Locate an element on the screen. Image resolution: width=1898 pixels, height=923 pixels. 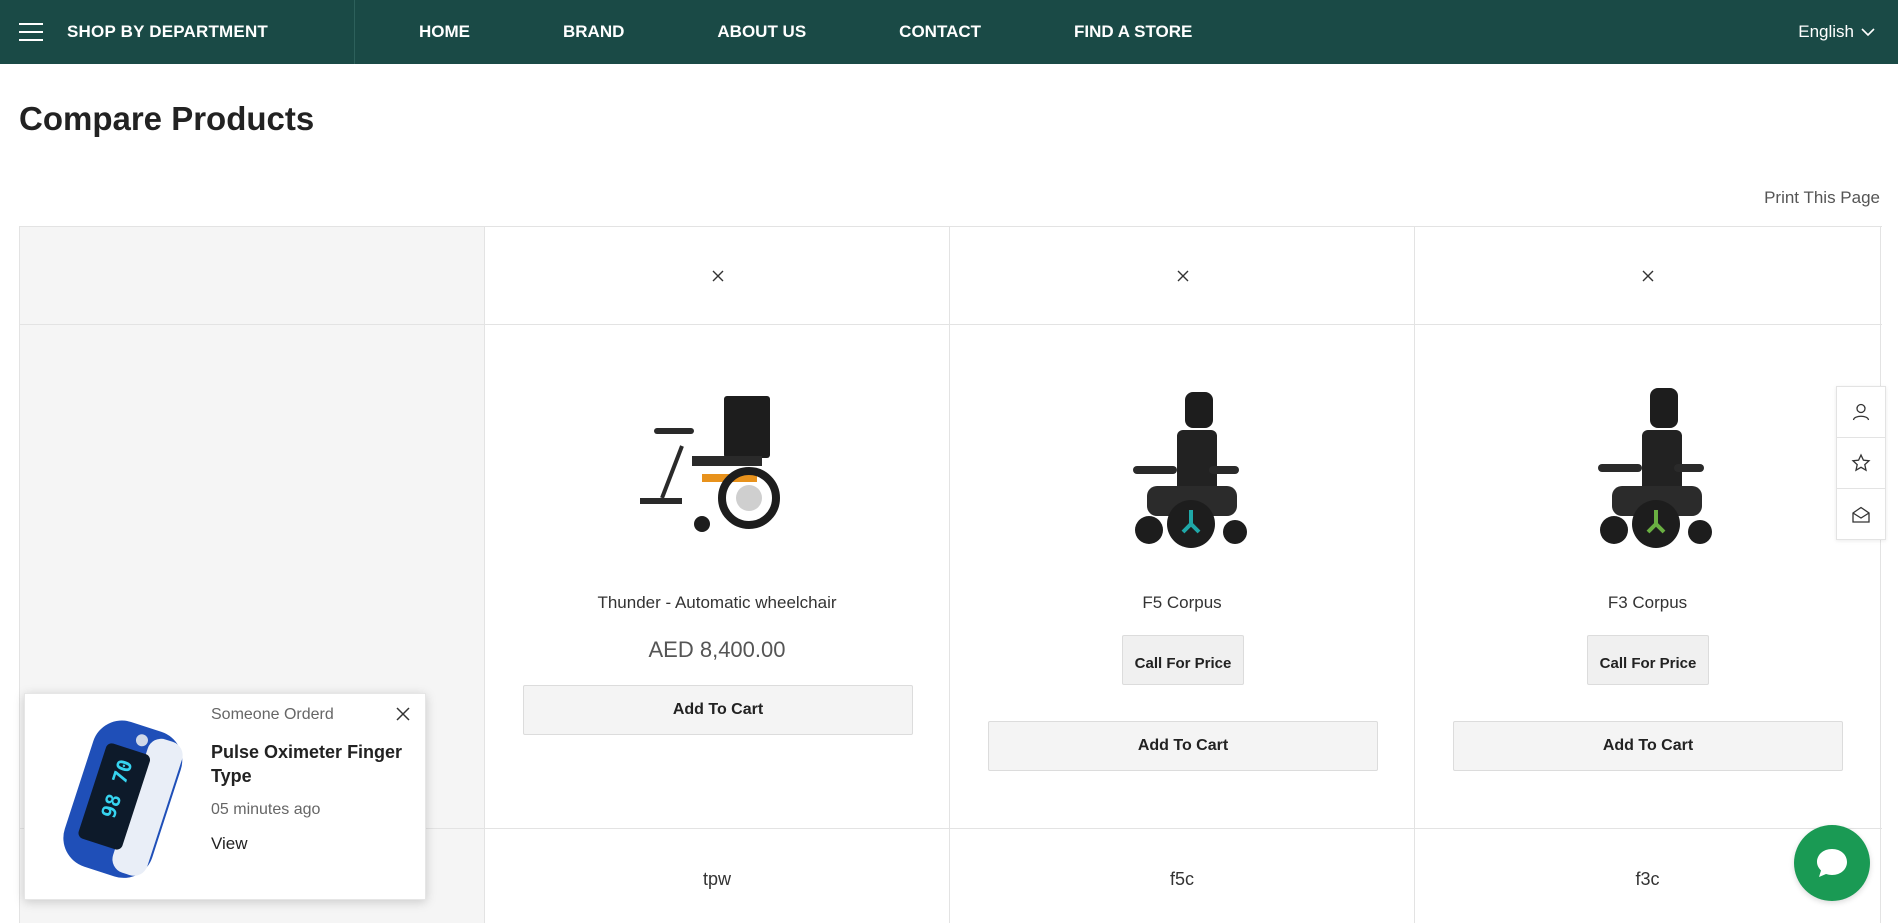
chevron-down-icon is located at coordinates (1868, 32).